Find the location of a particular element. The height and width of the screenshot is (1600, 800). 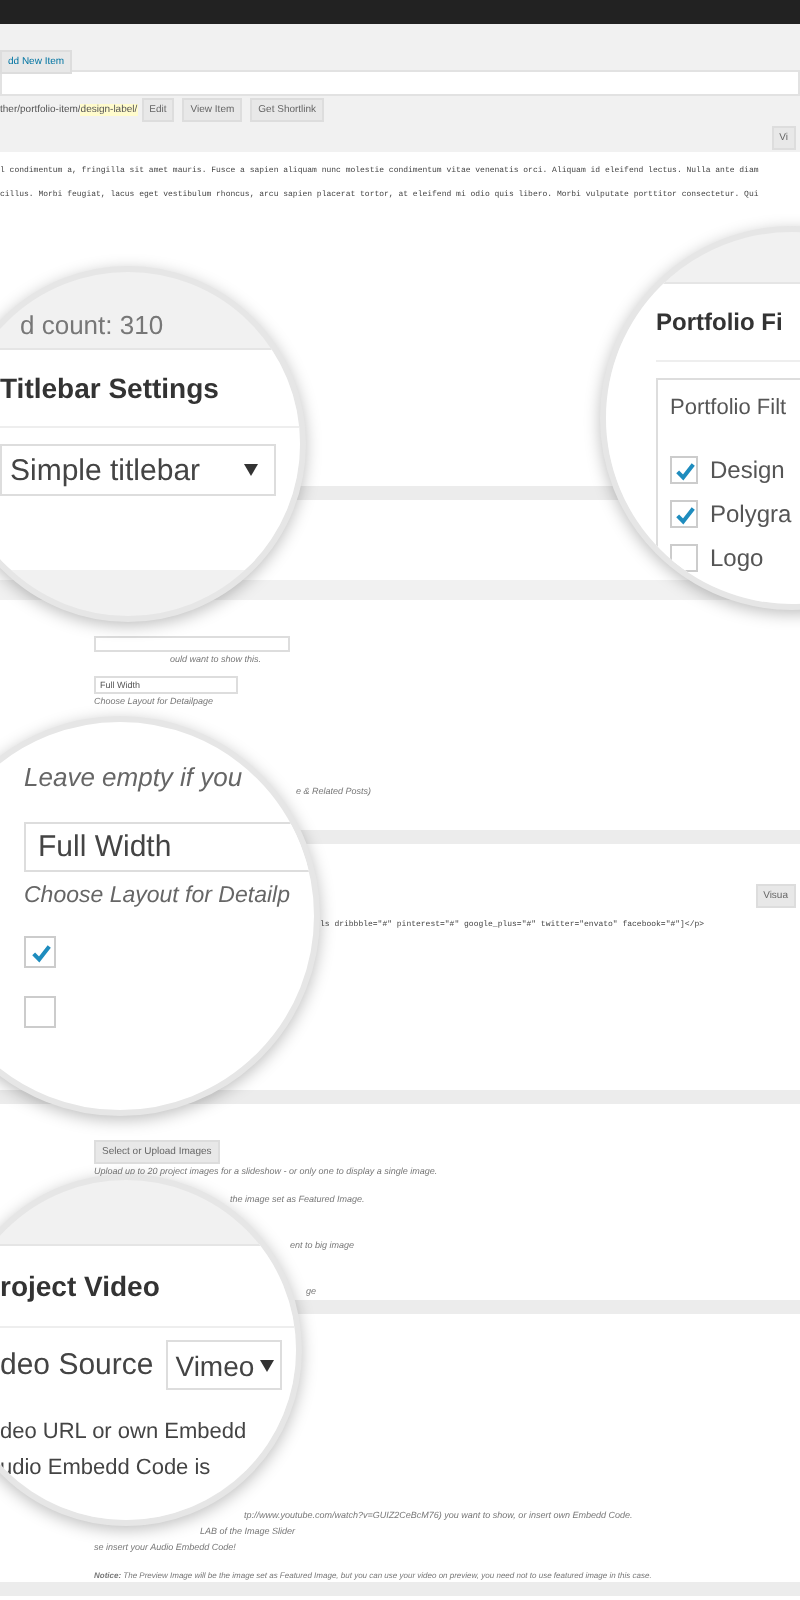

checkbox-label: Design is located at coordinates (747, 470).